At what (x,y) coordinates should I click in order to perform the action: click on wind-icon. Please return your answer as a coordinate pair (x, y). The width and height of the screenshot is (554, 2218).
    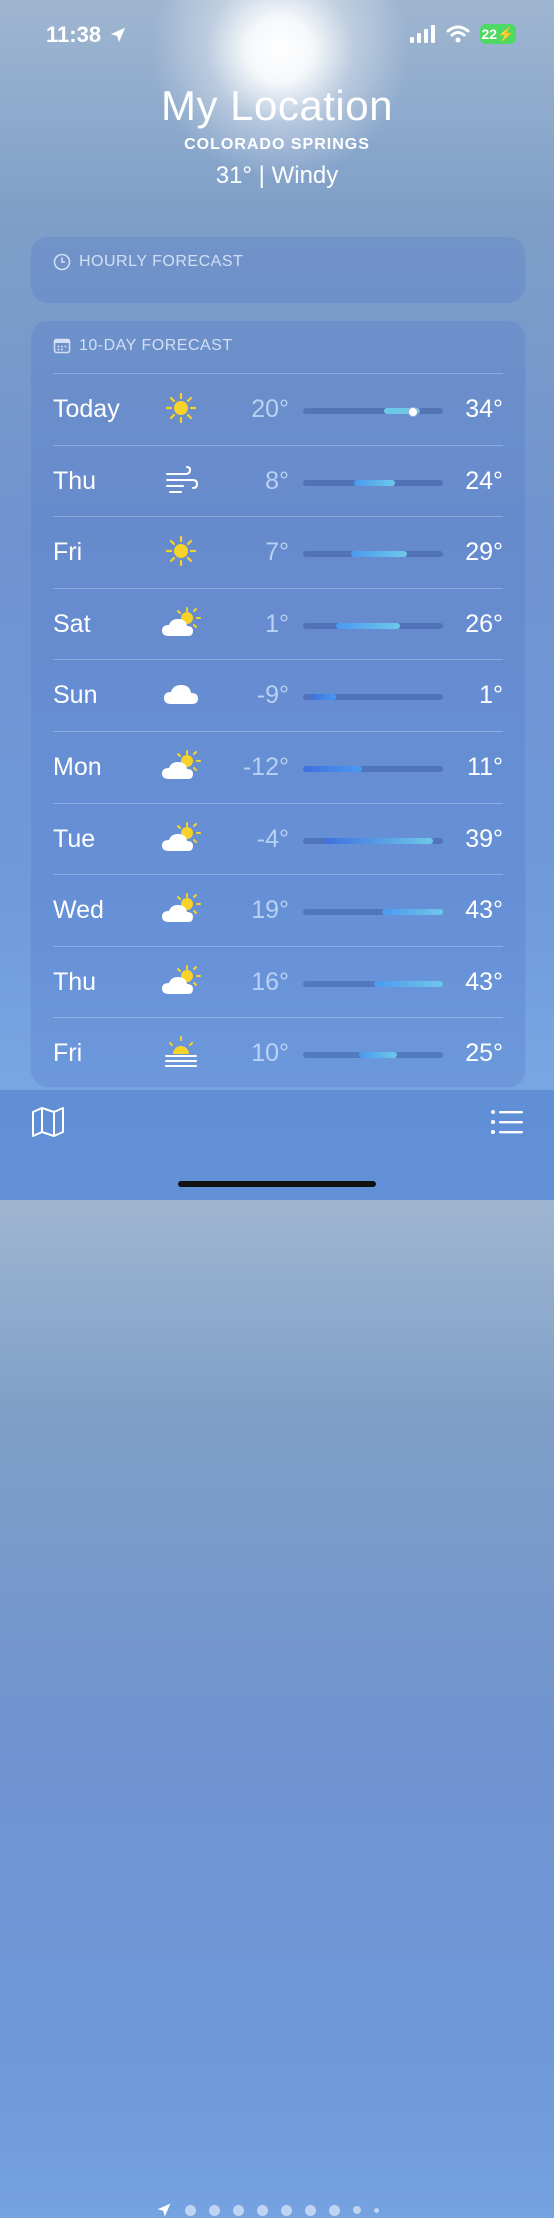
    Looking at the image, I should click on (181, 480).